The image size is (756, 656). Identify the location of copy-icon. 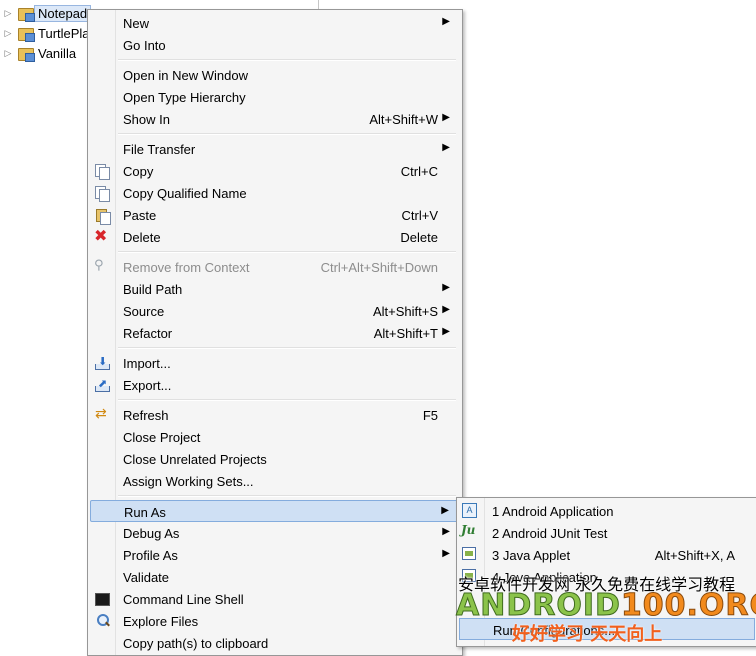
(102, 171).